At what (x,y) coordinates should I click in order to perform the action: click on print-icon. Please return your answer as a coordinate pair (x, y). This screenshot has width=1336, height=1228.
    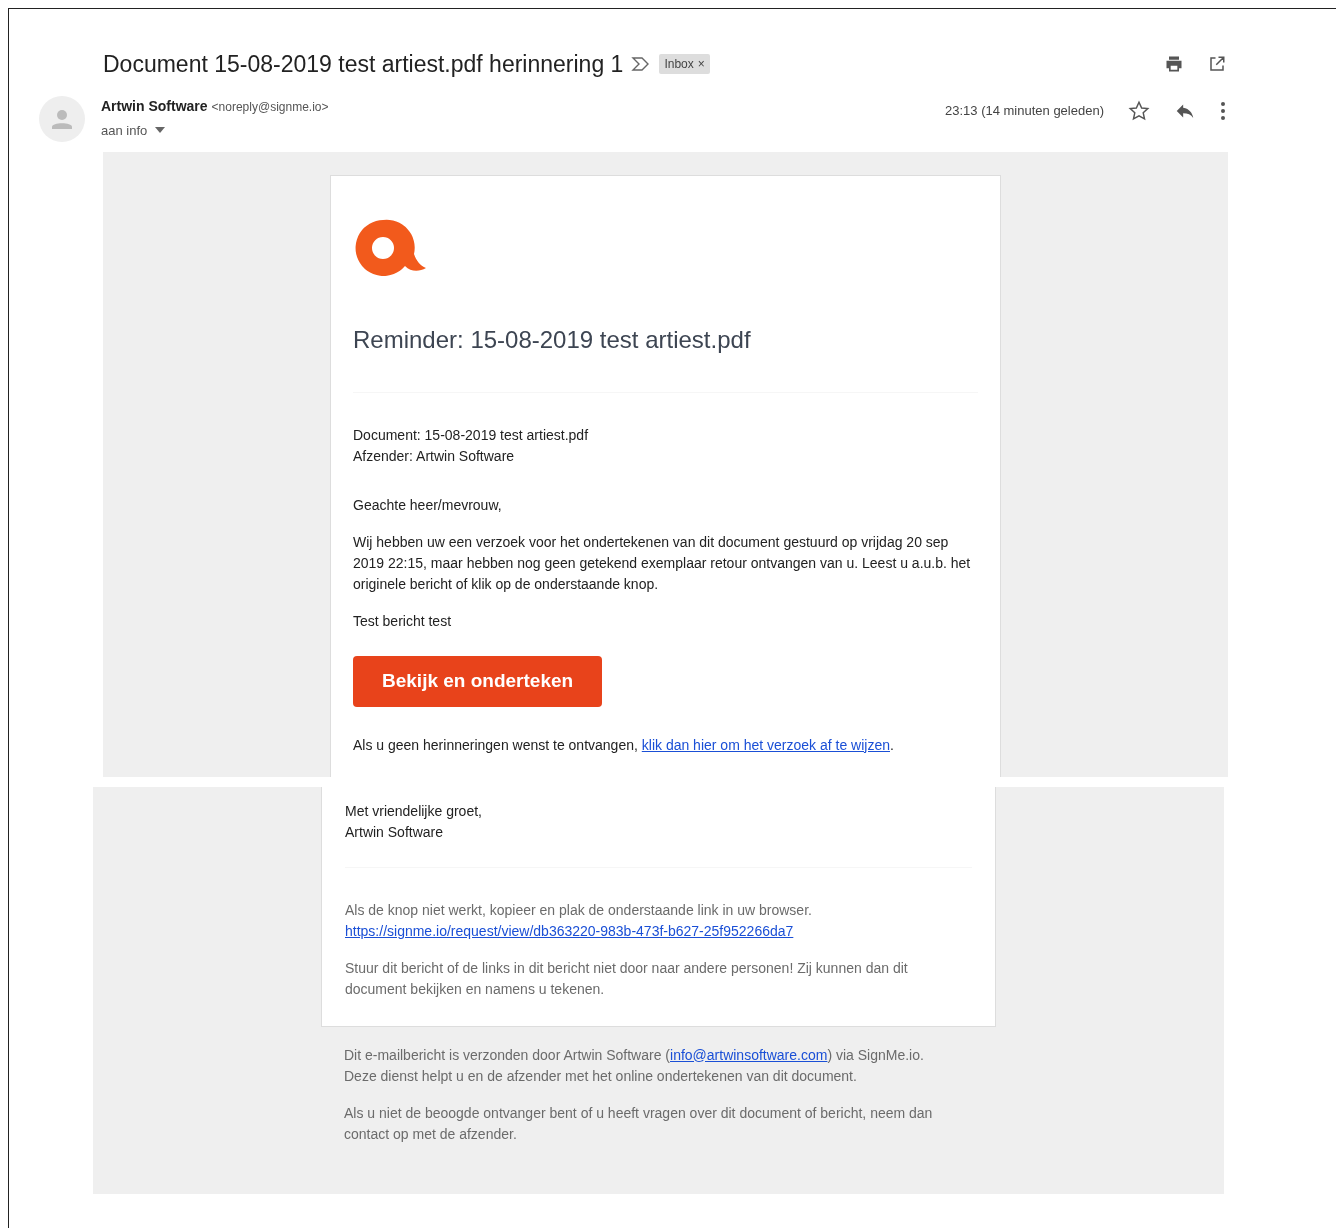
    Looking at the image, I should click on (1174, 64).